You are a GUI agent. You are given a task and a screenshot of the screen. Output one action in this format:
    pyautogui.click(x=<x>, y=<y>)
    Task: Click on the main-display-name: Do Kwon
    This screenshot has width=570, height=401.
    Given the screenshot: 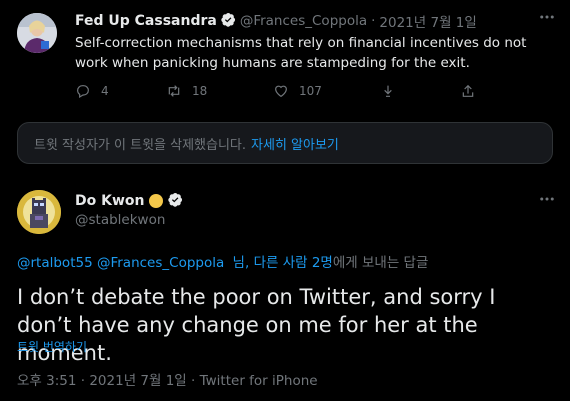 What is the action you would take?
    pyautogui.click(x=109, y=201)
    